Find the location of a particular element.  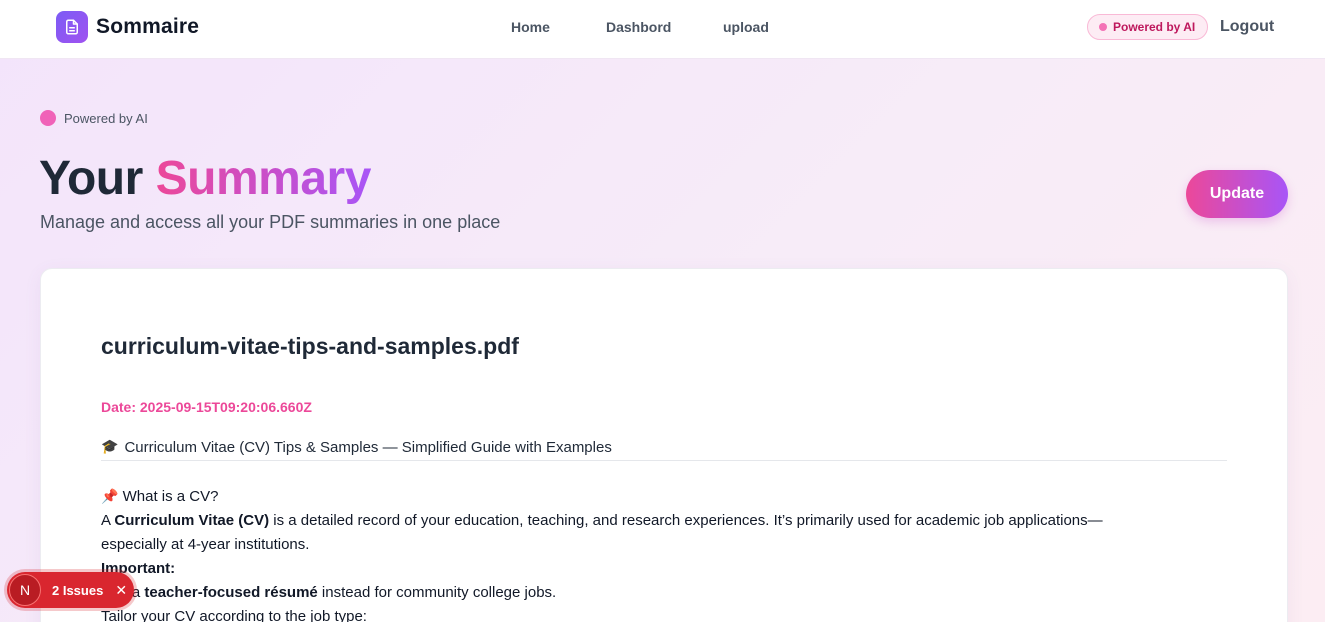

section-title: 📌 What is a CV? is located at coordinates (159, 497).